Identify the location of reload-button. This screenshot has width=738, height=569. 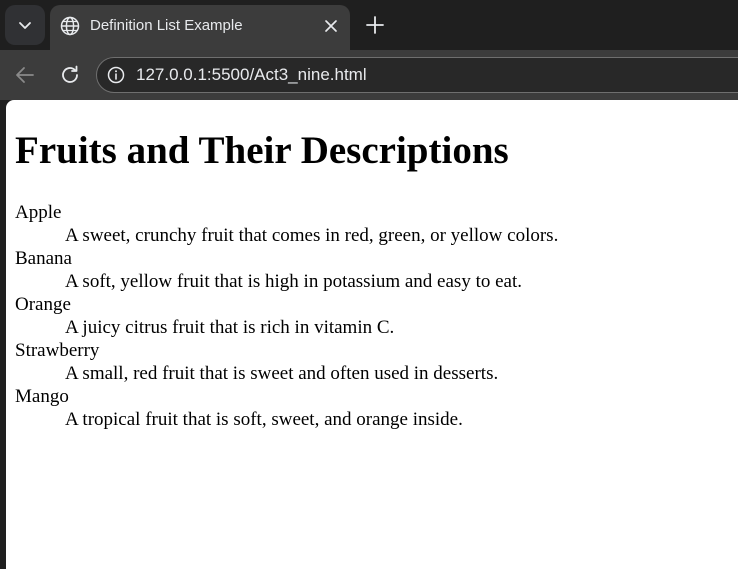
(70, 75).